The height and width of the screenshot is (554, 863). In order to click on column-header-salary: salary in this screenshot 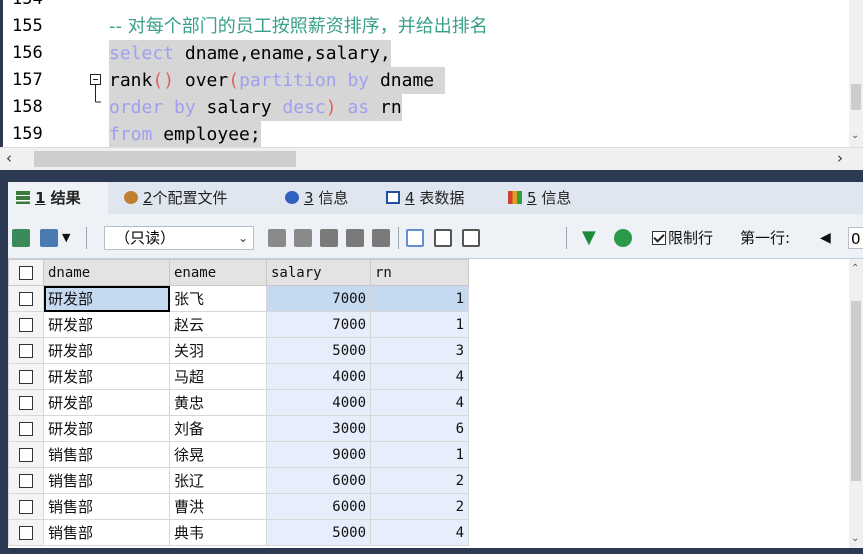, I will do `click(318, 272)`.